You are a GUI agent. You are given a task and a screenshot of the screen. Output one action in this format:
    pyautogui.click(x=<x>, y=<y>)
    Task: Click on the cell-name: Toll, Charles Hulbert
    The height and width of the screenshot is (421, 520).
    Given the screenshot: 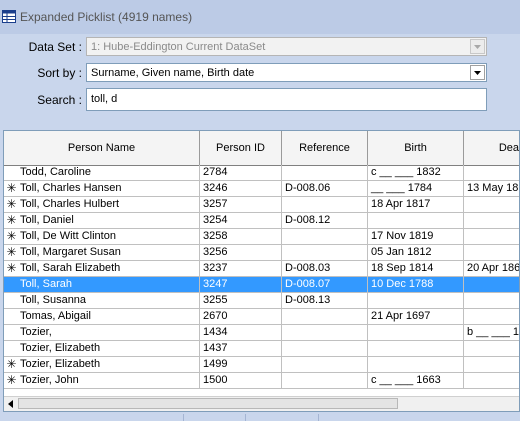 What is the action you would take?
    pyautogui.click(x=102, y=204)
    